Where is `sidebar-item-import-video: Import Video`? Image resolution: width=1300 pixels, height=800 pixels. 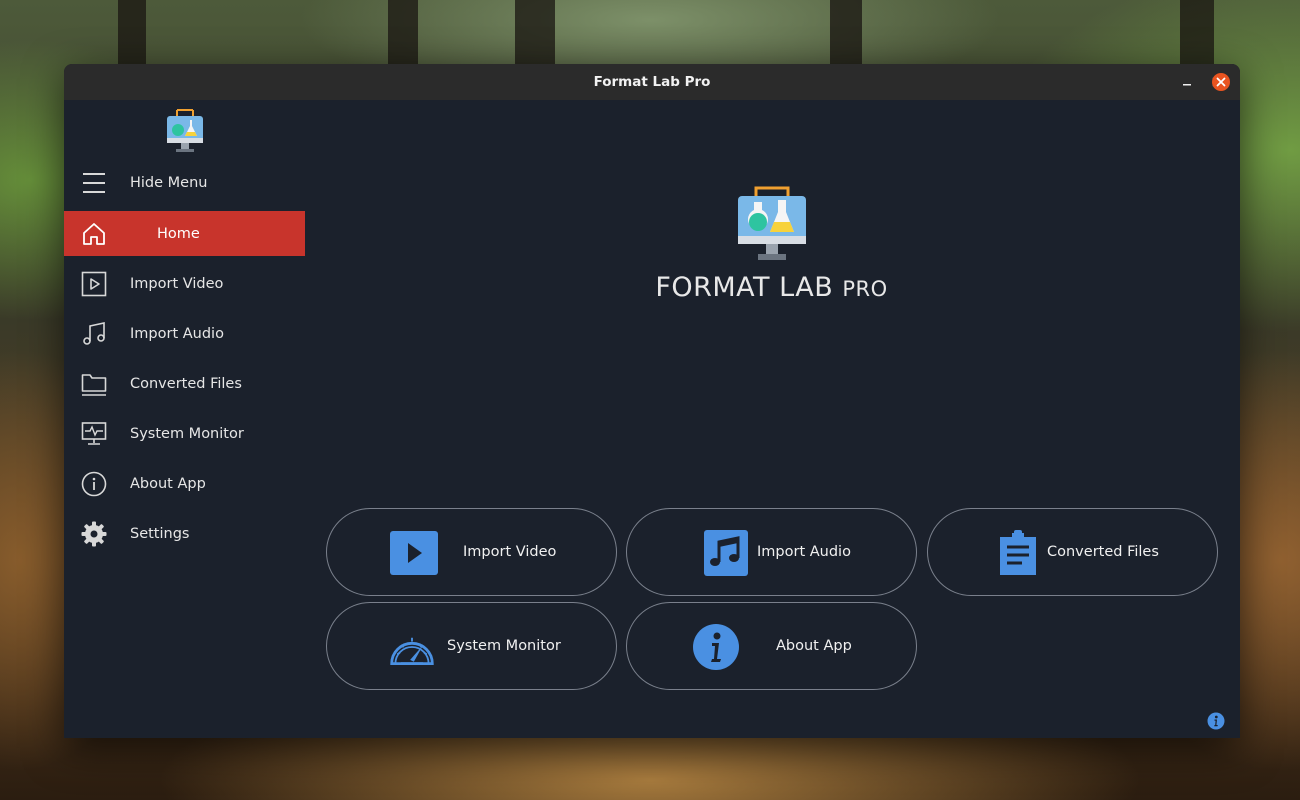 sidebar-item-import-video: Import Video is located at coordinates (184, 283).